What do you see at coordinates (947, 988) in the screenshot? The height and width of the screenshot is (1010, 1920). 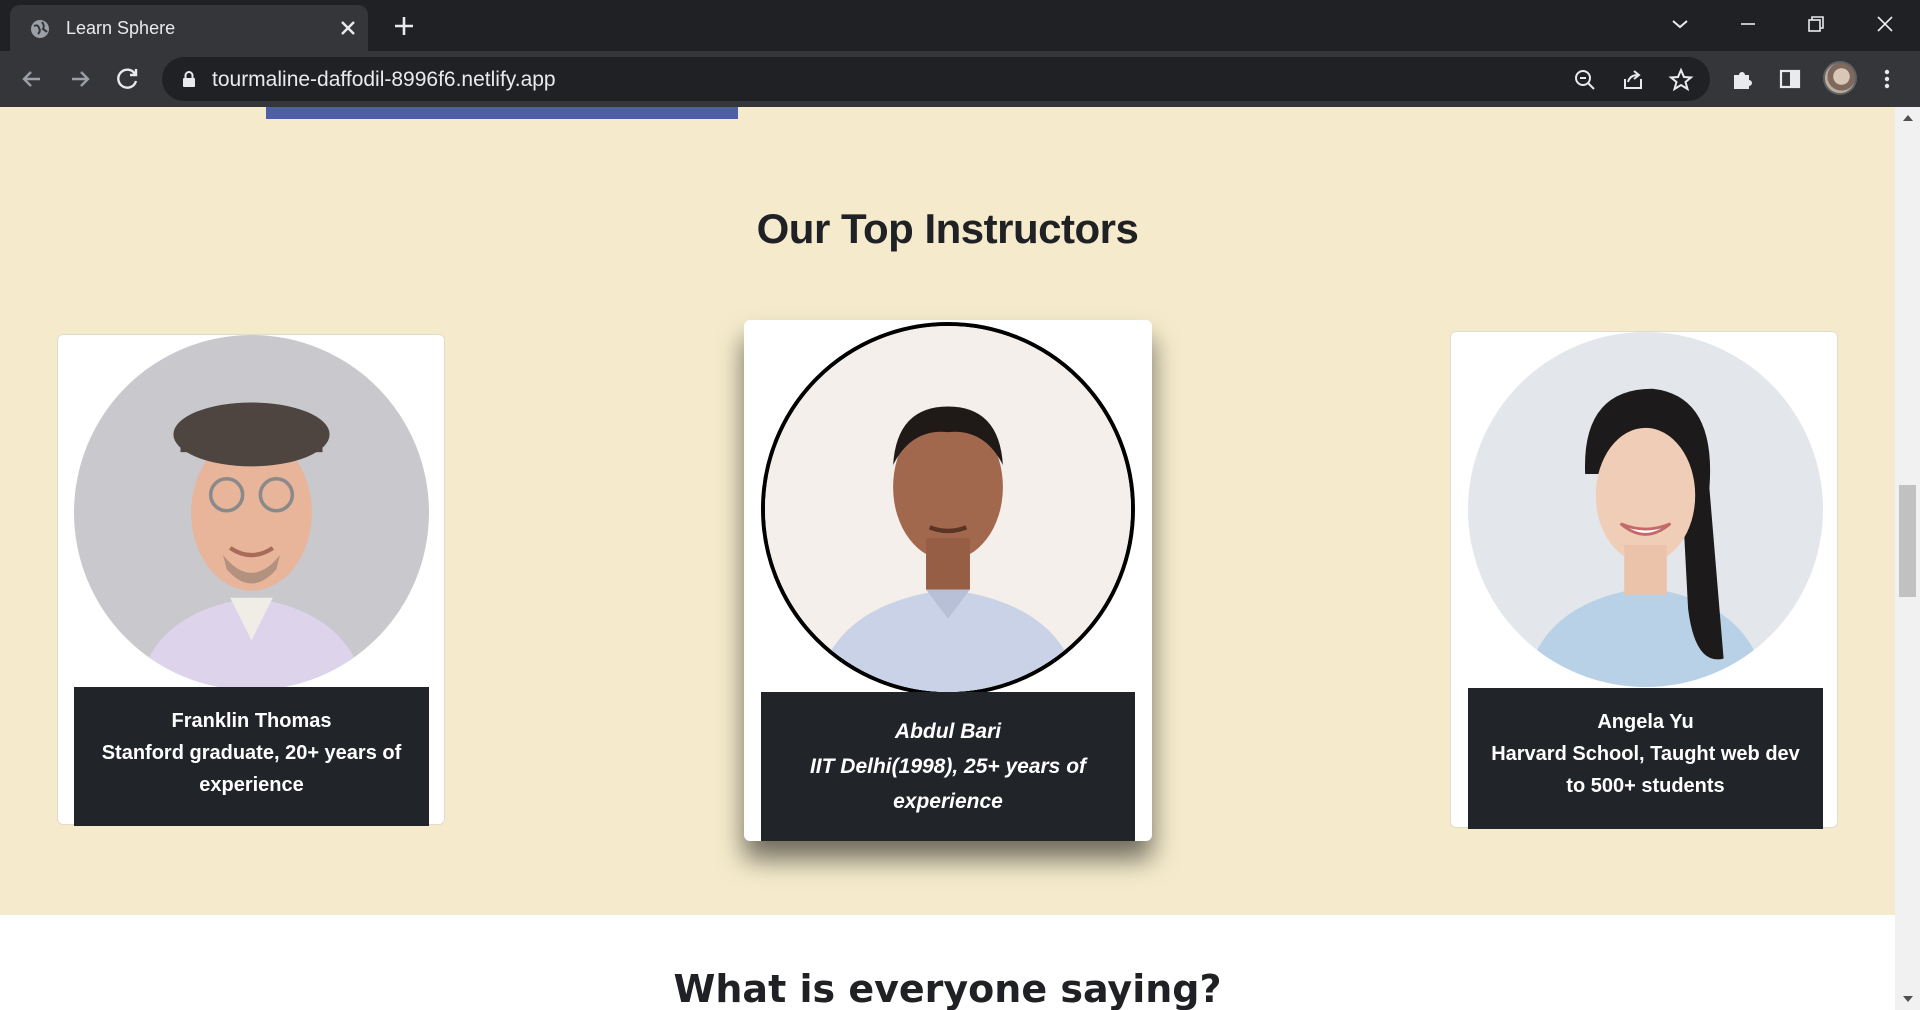 I see `testimonials-title: What is everyone saying?` at bounding box center [947, 988].